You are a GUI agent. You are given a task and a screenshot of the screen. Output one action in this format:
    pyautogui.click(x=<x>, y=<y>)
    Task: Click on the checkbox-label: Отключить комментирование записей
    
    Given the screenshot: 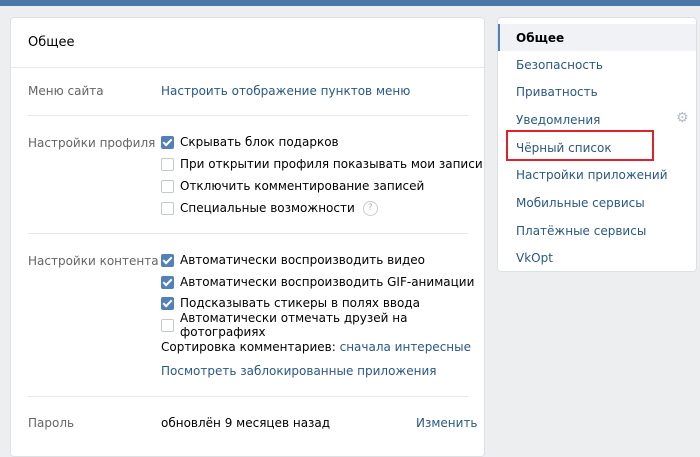 What is the action you would take?
    pyautogui.click(x=302, y=186)
    